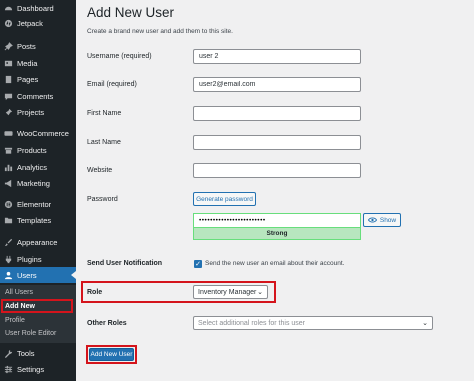 The width and height of the screenshot is (474, 381). I want to click on sidebar-item-pages: Pages, so click(38, 79).